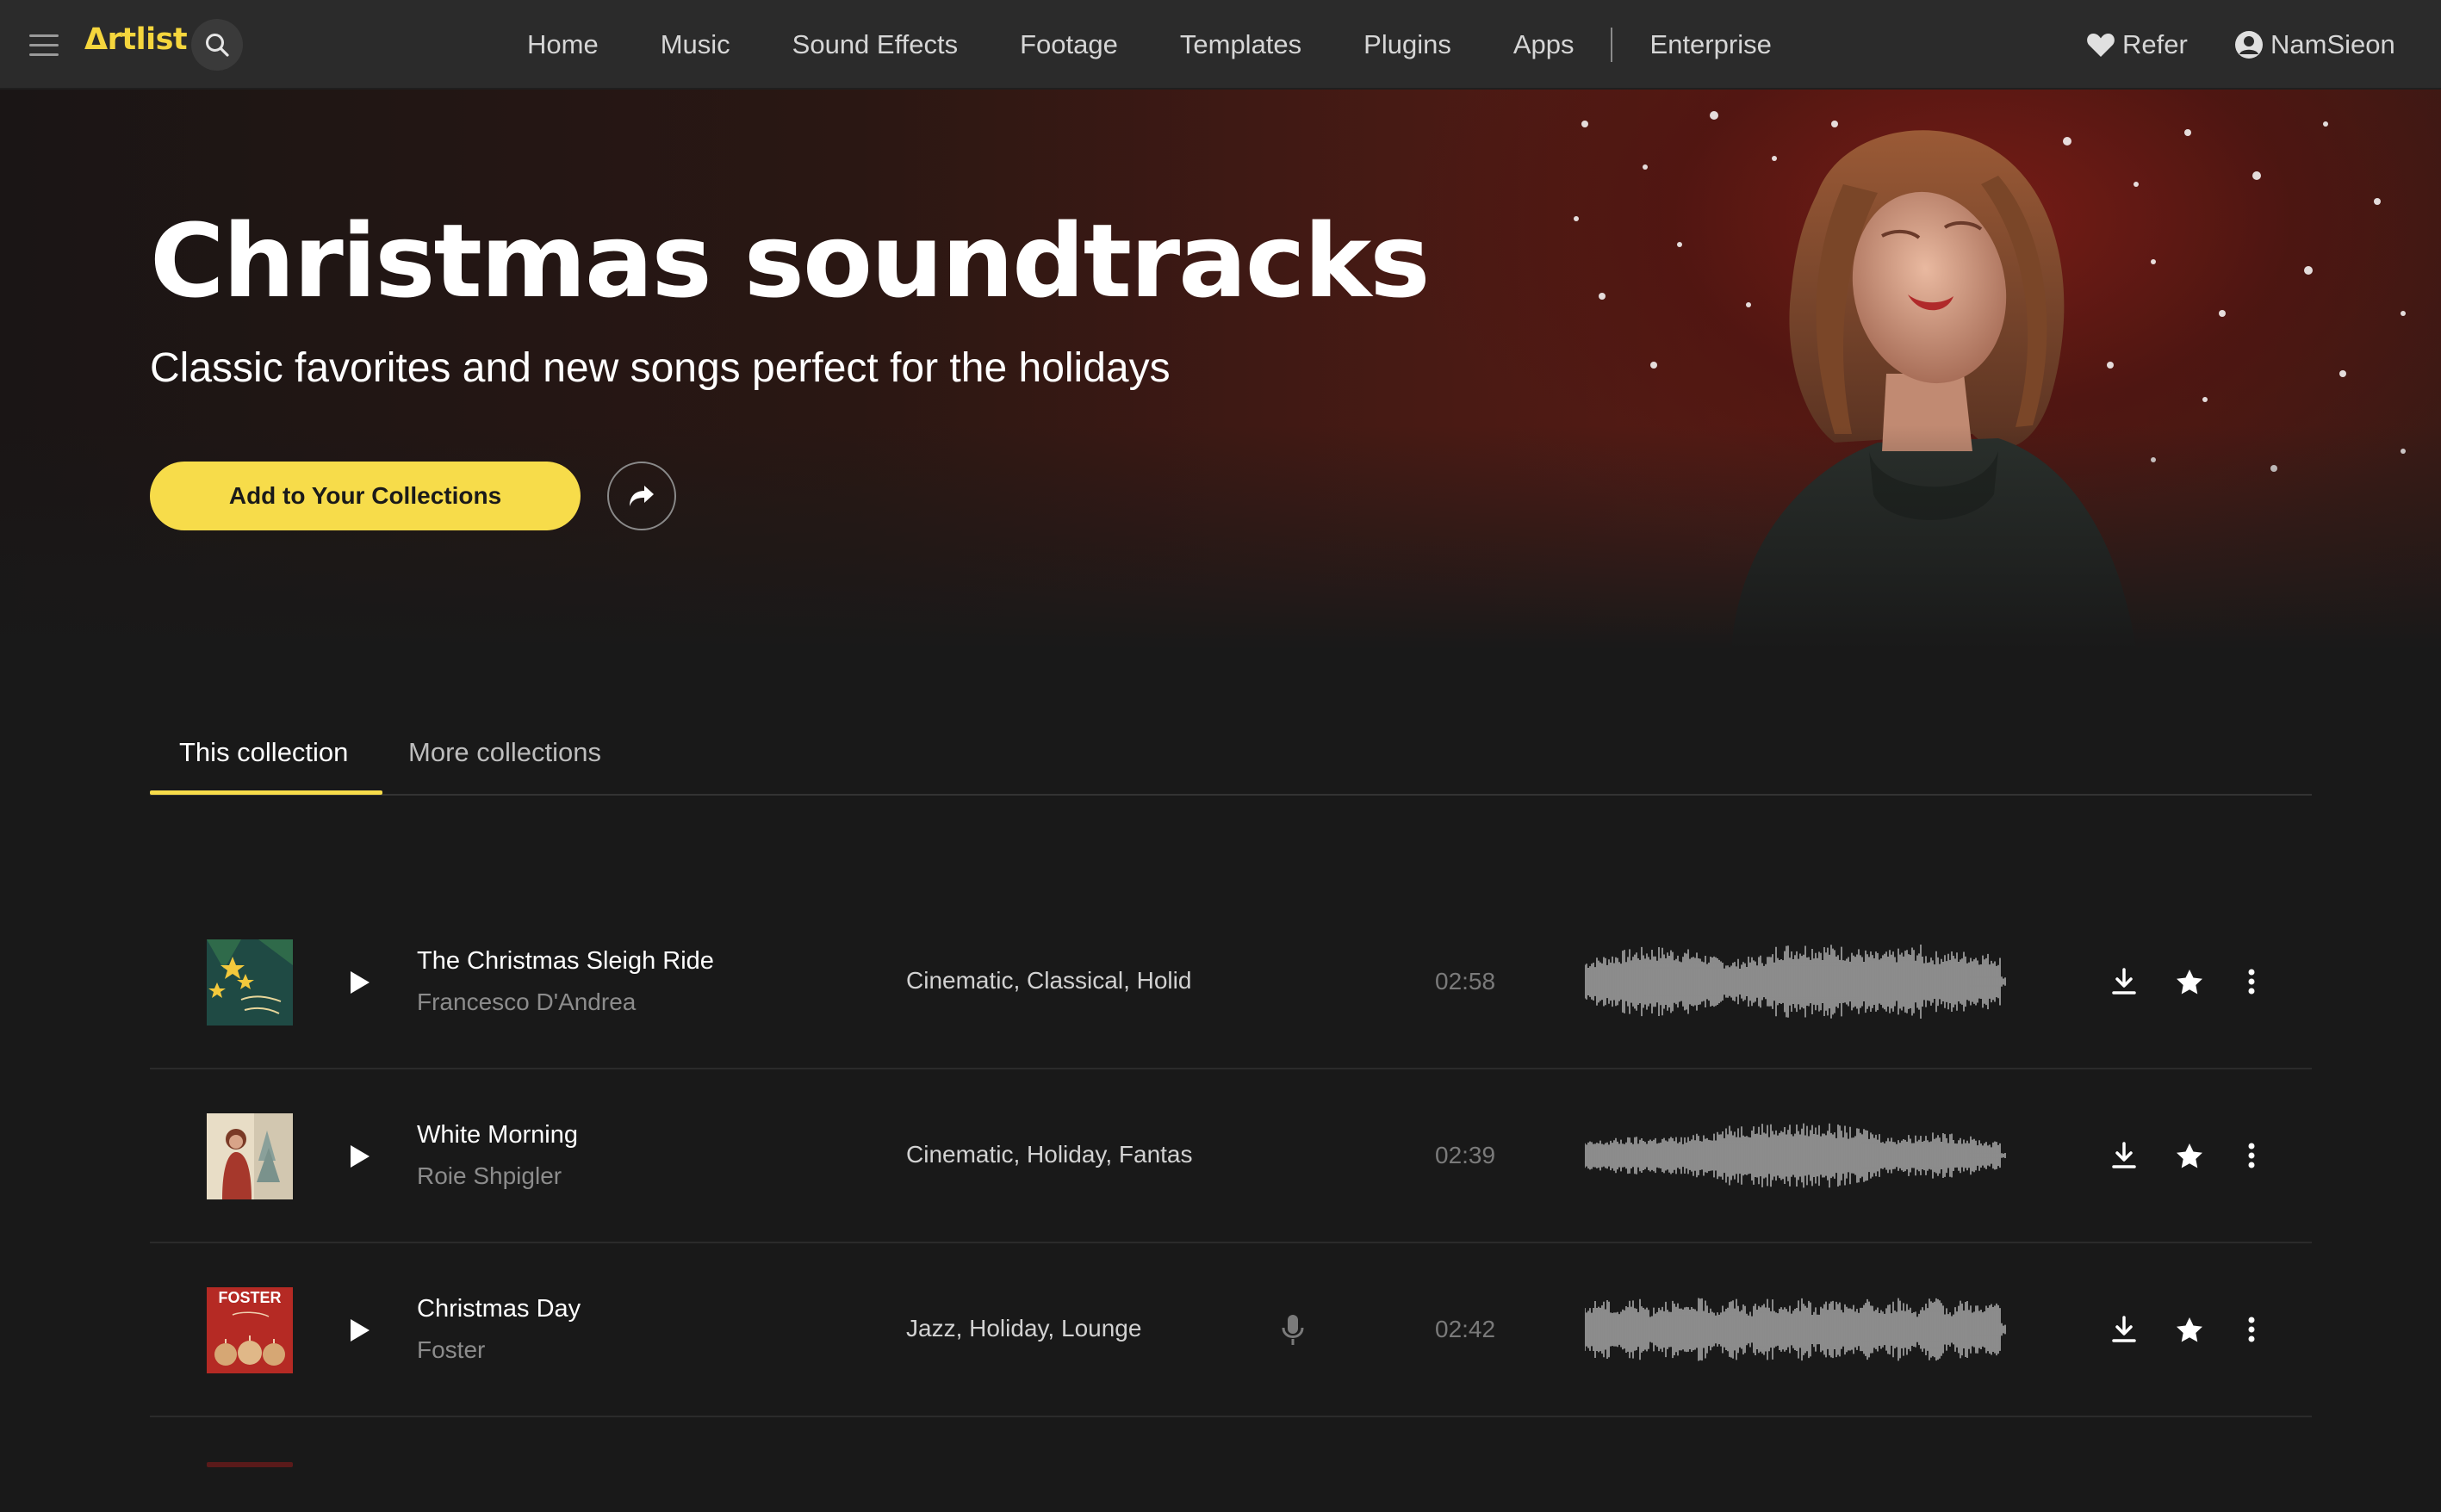 This screenshot has height=1512, width=2441. Describe the element at coordinates (1466, 1329) in the screenshot. I see `track-duration: 02:42` at that location.